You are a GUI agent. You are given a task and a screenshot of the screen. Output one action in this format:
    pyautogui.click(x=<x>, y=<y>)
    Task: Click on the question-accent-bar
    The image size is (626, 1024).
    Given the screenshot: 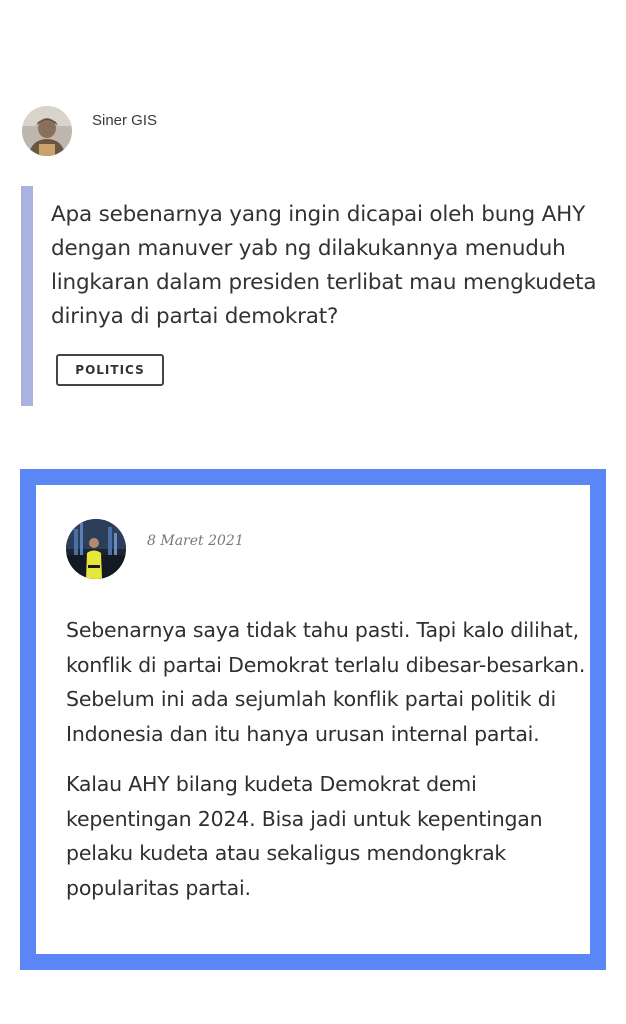 What is the action you would take?
    pyautogui.click(x=27, y=296)
    